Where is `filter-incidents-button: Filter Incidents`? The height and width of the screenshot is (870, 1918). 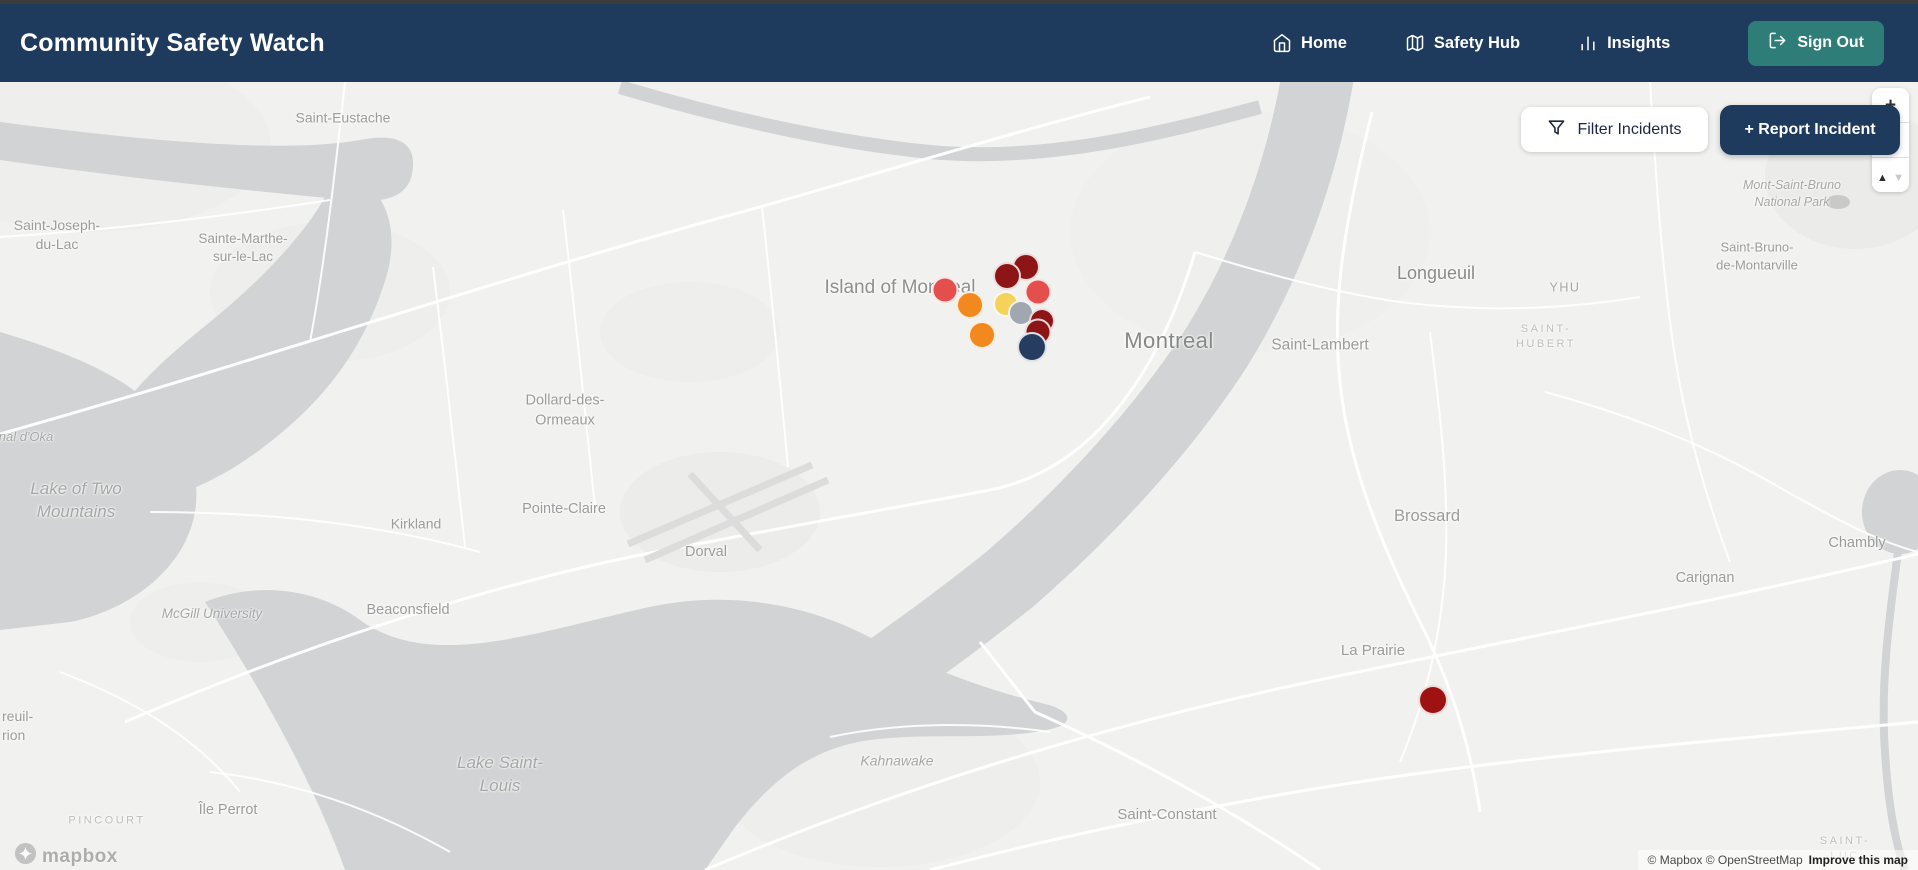 filter-incidents-button: Filter Incidents is located at coordinates (1614, 129).